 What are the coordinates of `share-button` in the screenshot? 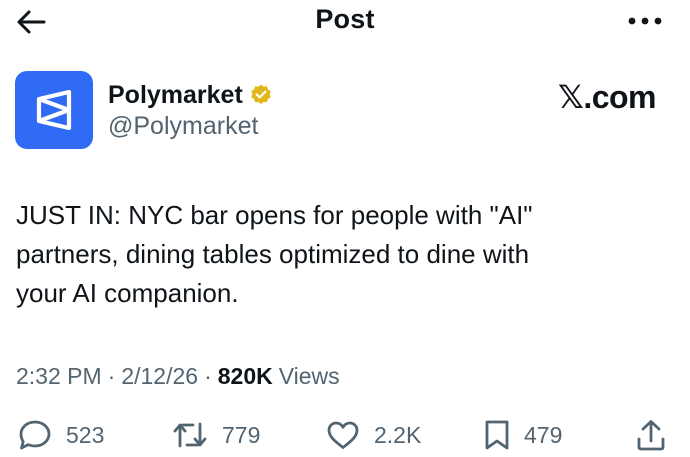 It's located at (651, 435).